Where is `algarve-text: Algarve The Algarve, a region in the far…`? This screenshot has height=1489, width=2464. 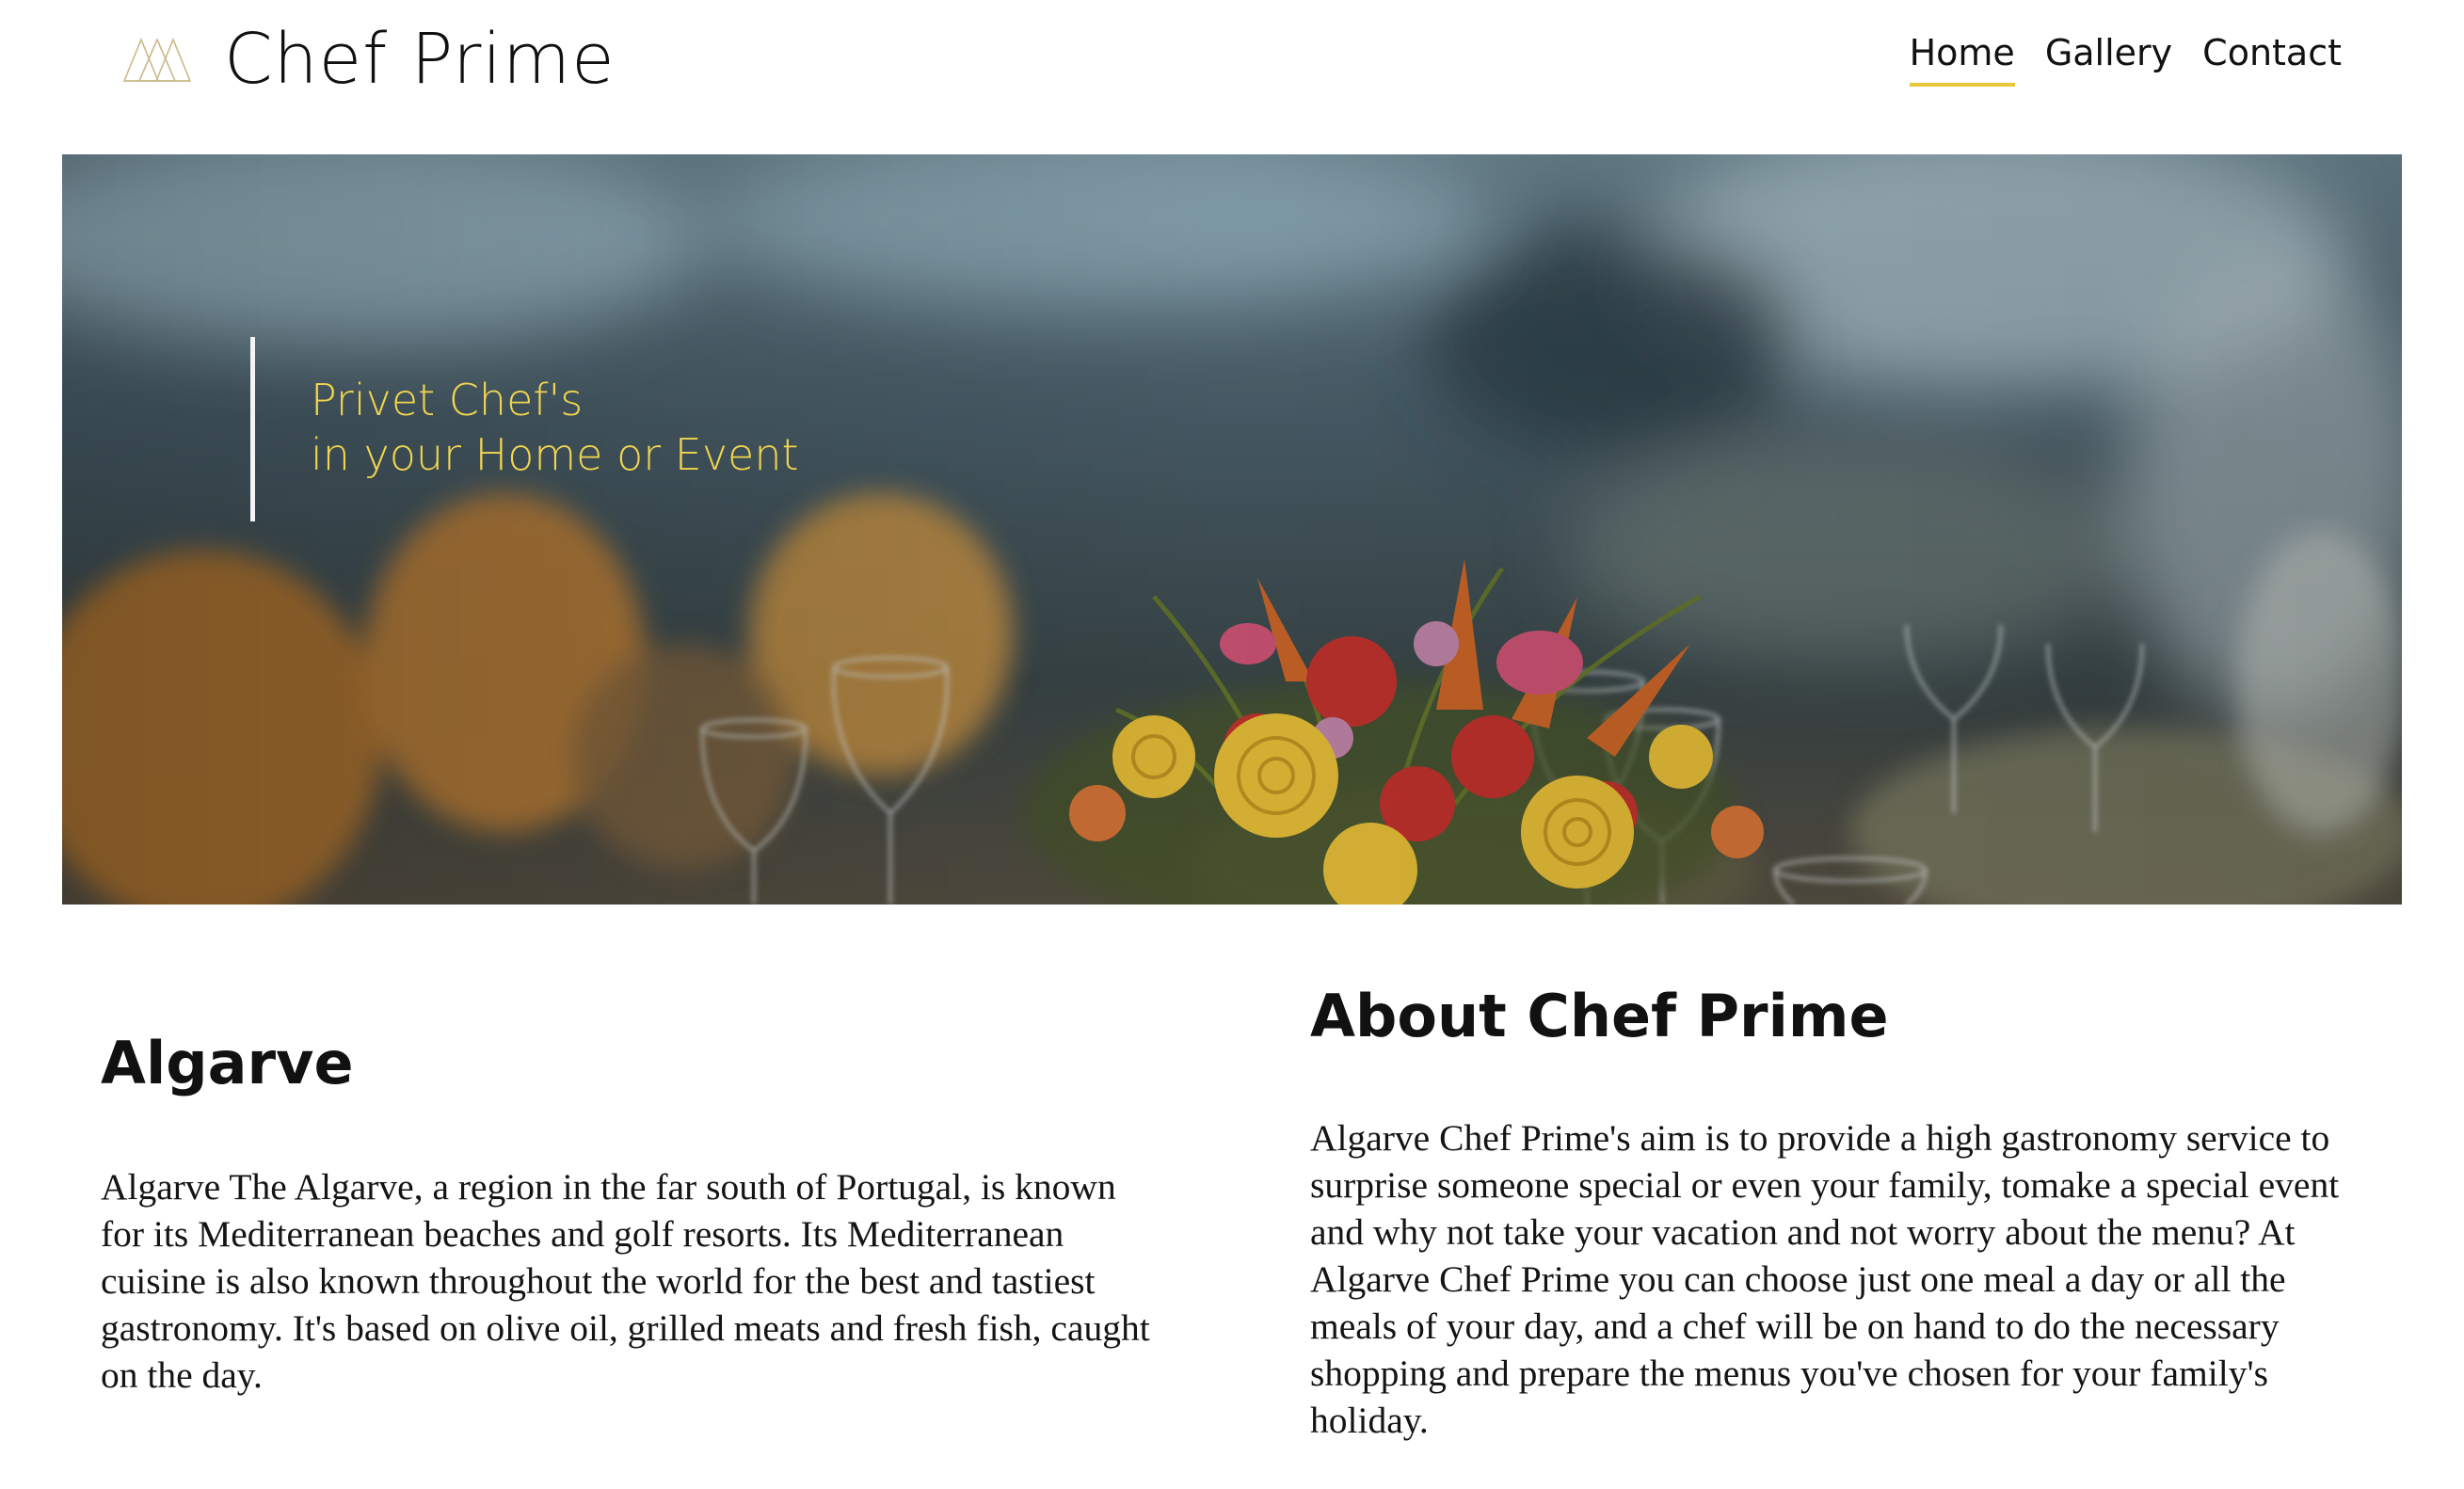
algarve-text: Algarve The Algarve, a region in the far… is located at coordinates (625, 1281).